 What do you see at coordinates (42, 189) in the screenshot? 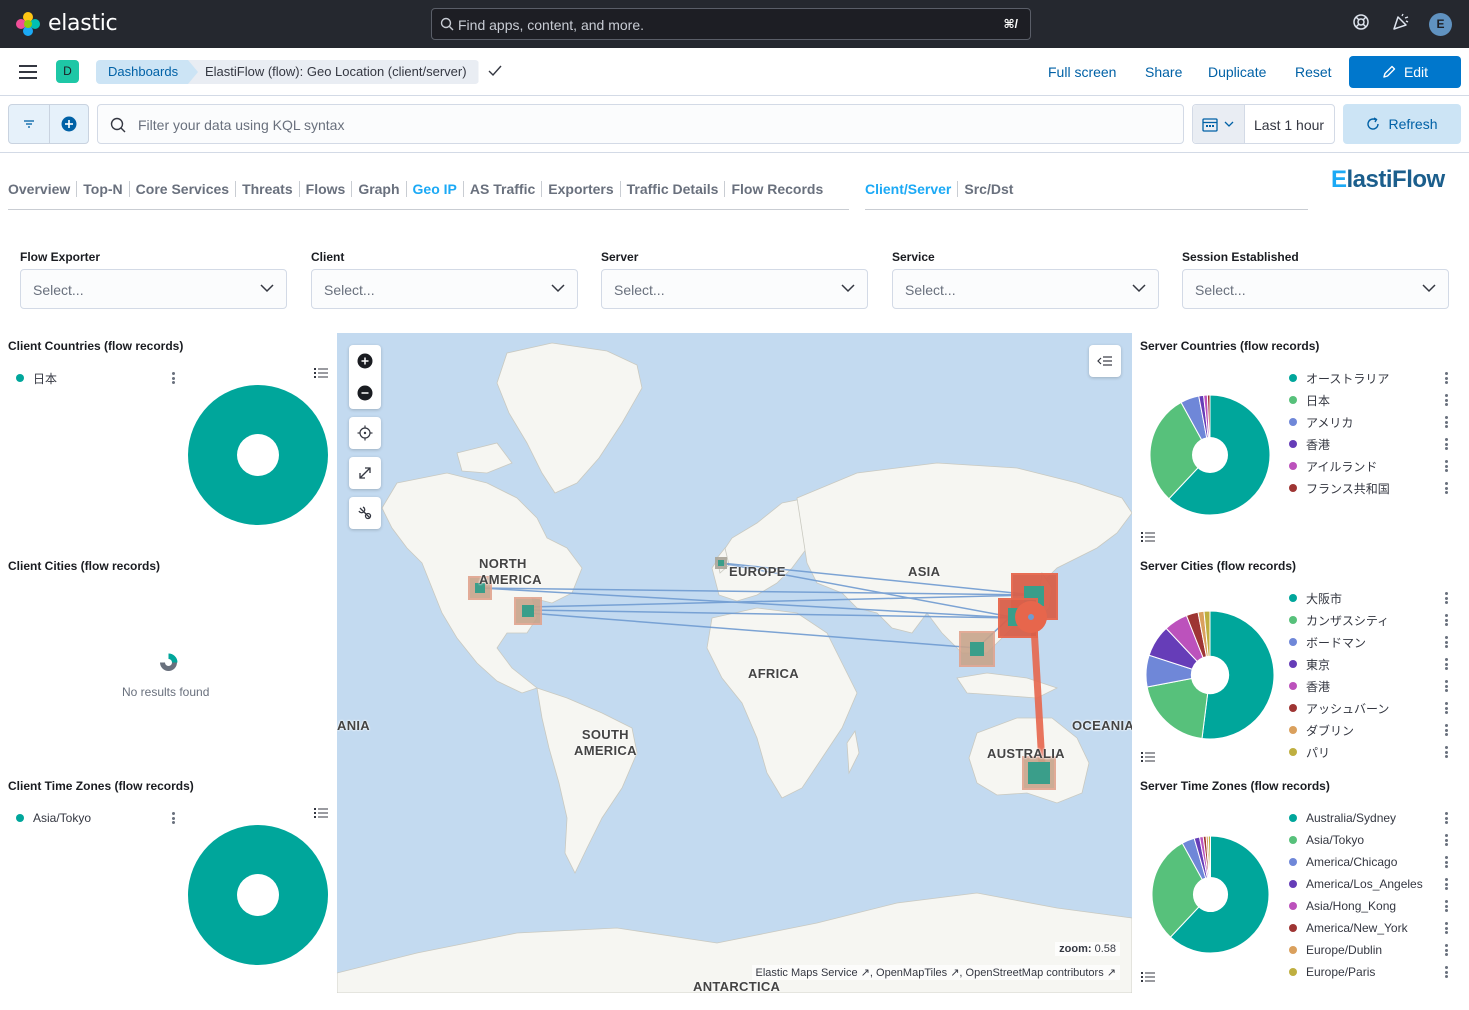
I see `tab-overview: Overview` at bounding box center [42, 189].